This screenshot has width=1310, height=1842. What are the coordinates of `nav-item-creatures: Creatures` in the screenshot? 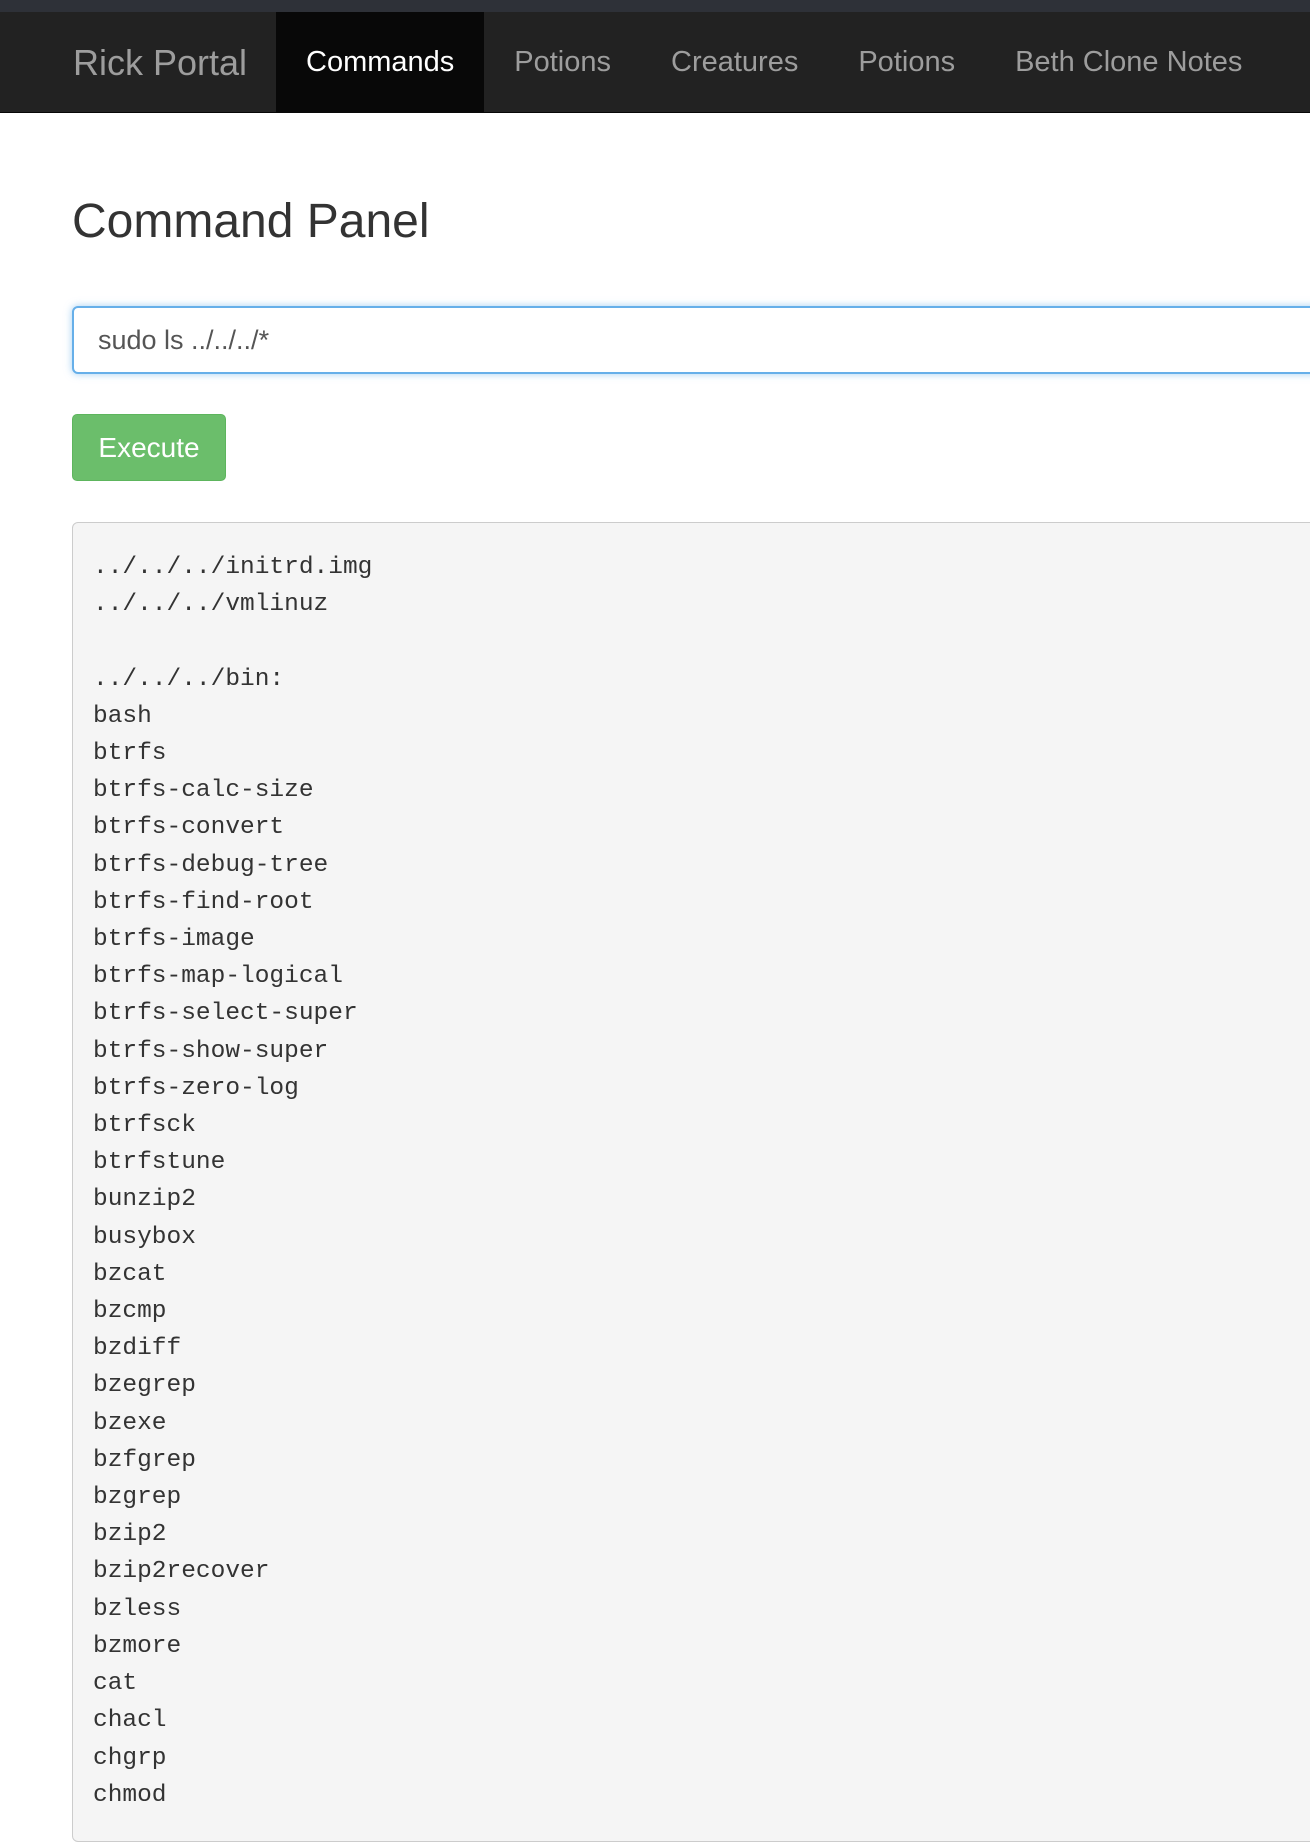 It's located at (734, 62).